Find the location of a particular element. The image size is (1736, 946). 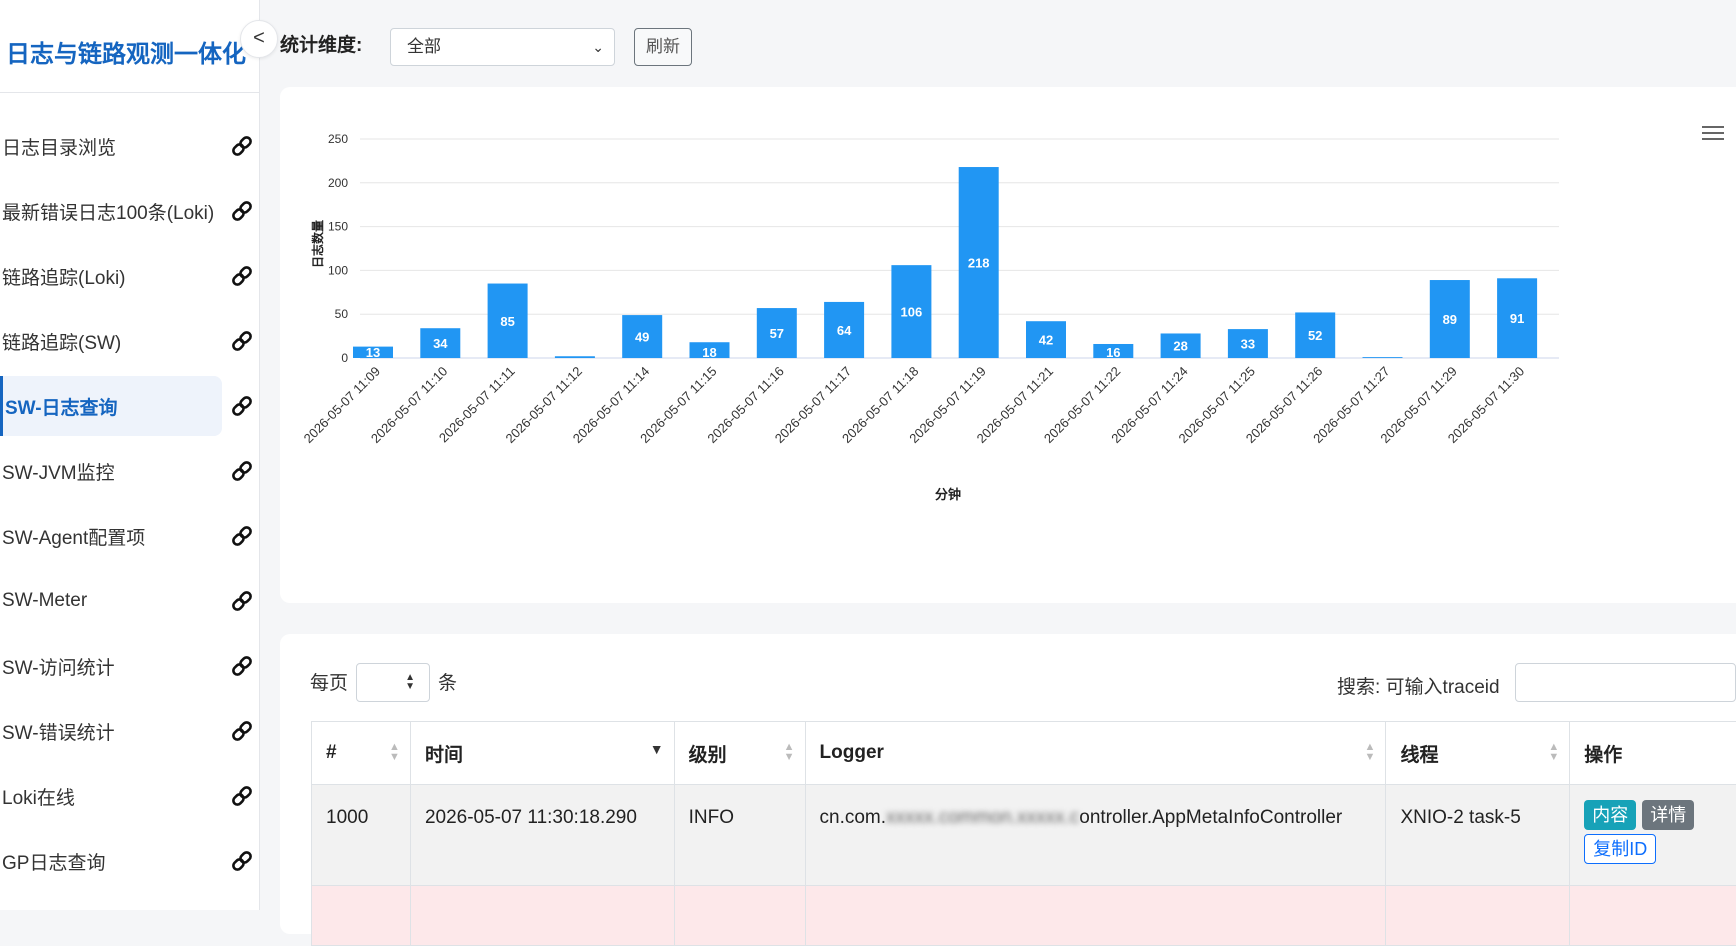

column-header-level: 级别▲▼ is located at coordinates (739, 753).